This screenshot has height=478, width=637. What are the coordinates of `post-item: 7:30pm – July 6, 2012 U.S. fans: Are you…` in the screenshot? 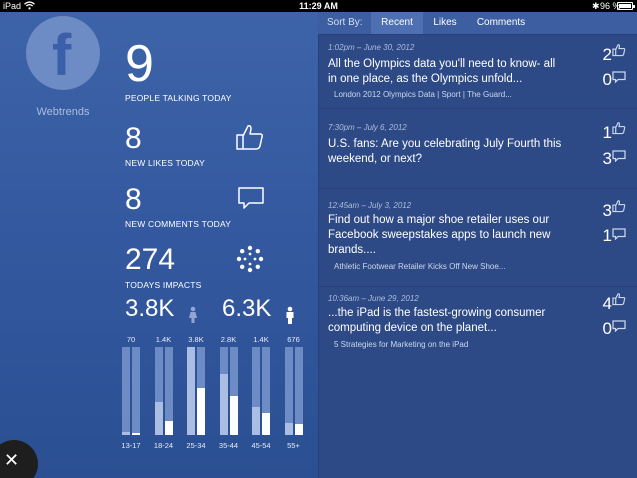 It's located at (477, 148).